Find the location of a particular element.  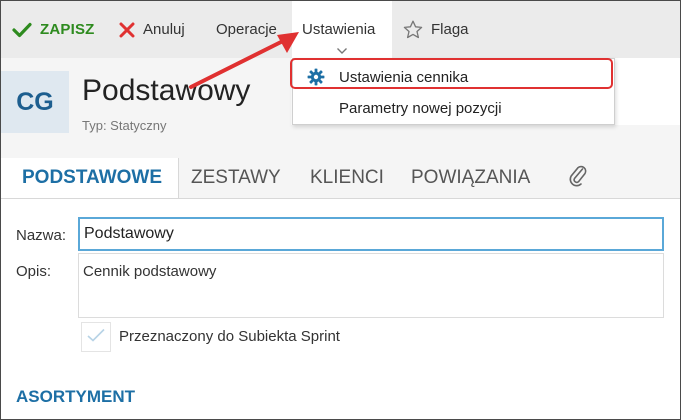

cancel-button: Anuluj is located at coordinates (152, 29).